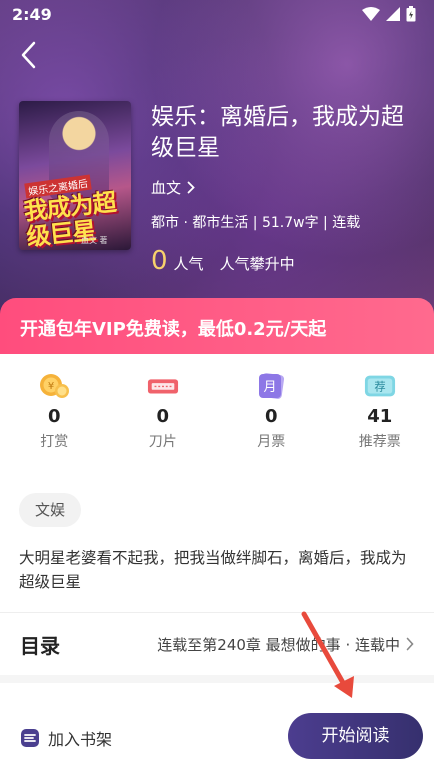  Describe the element at coordinates (371, 14) in the screenshot. I see `wifi-icon` at that location.